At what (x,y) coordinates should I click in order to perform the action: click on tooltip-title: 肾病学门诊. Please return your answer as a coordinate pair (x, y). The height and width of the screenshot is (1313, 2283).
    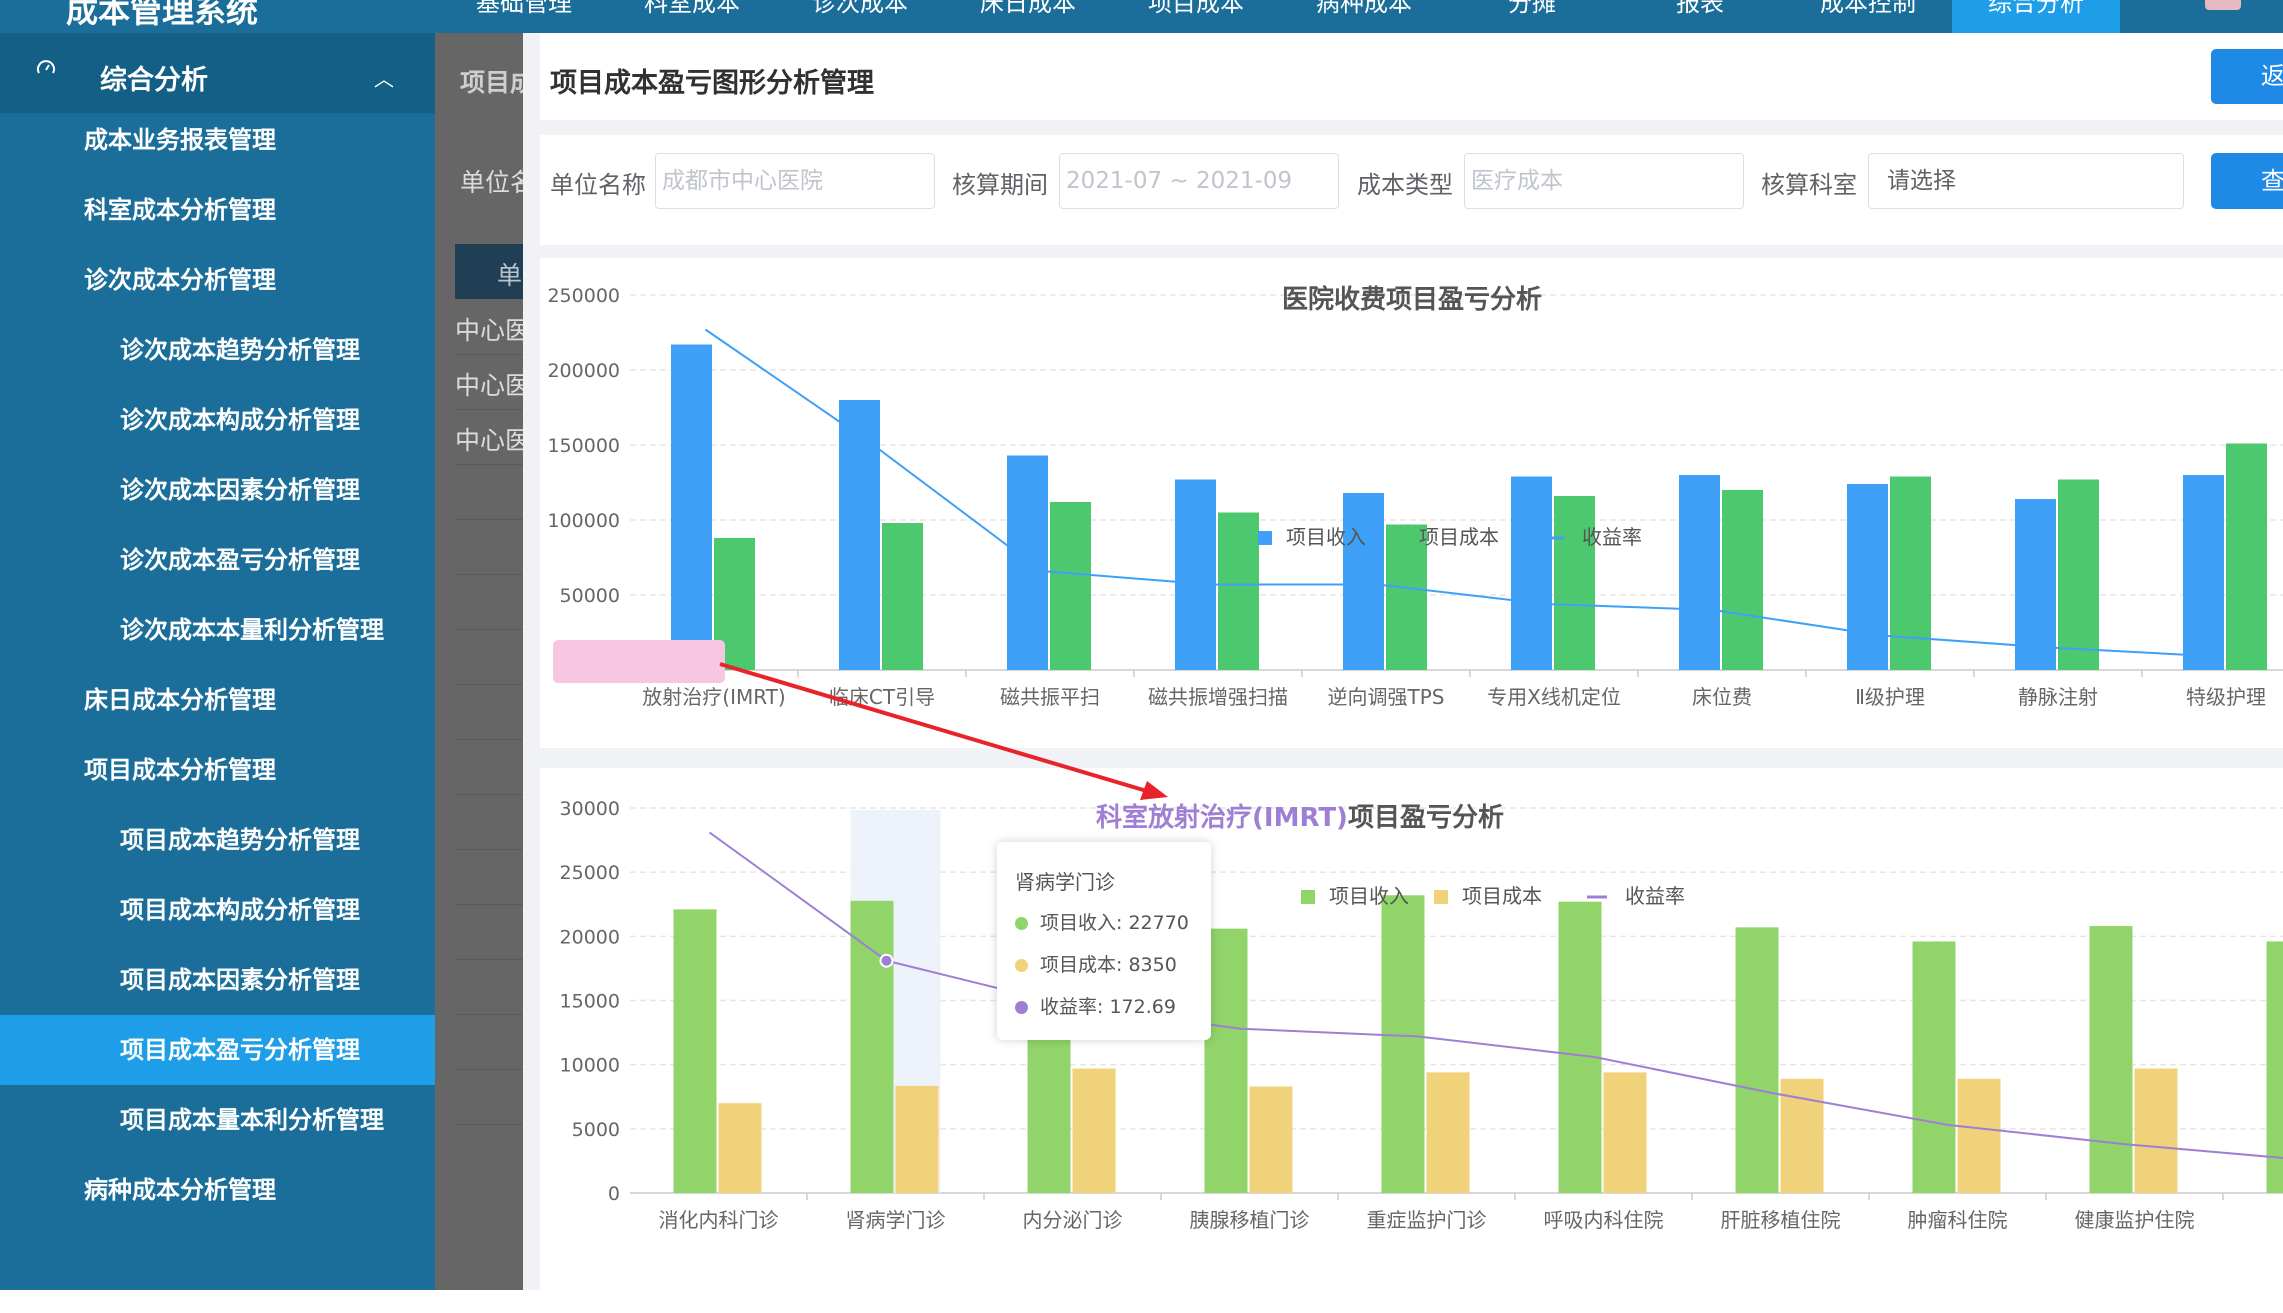
    Looking at the image, I should click on (1065, 882).